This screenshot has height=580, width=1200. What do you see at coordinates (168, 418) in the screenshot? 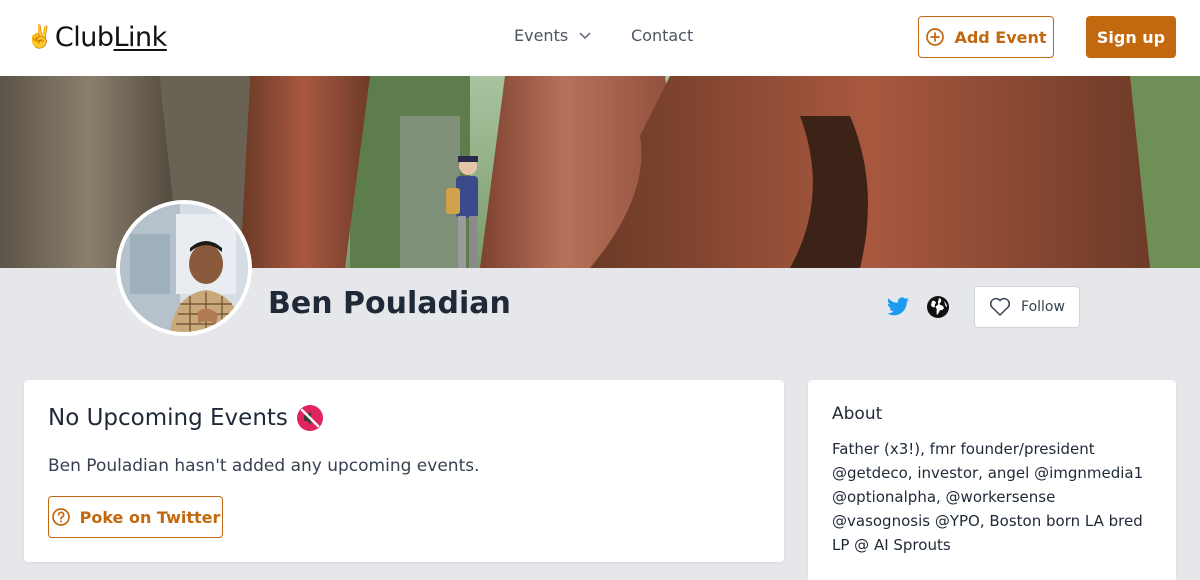
I see `events-title-text: No Upcoming Events` at bounding box center [168, 418].